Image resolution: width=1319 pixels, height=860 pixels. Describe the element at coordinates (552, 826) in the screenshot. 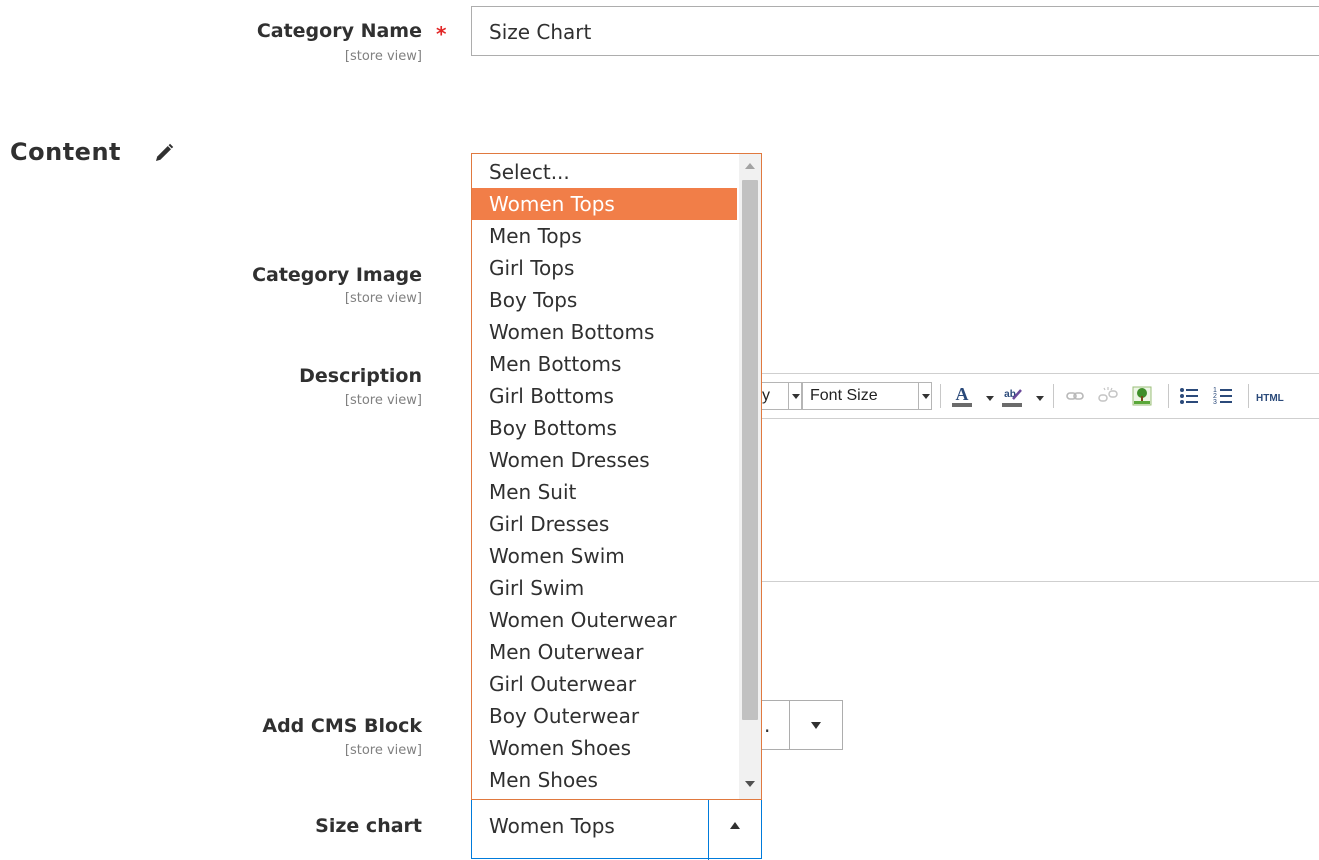

I see `size-chart-value: Women Tops` at that location.